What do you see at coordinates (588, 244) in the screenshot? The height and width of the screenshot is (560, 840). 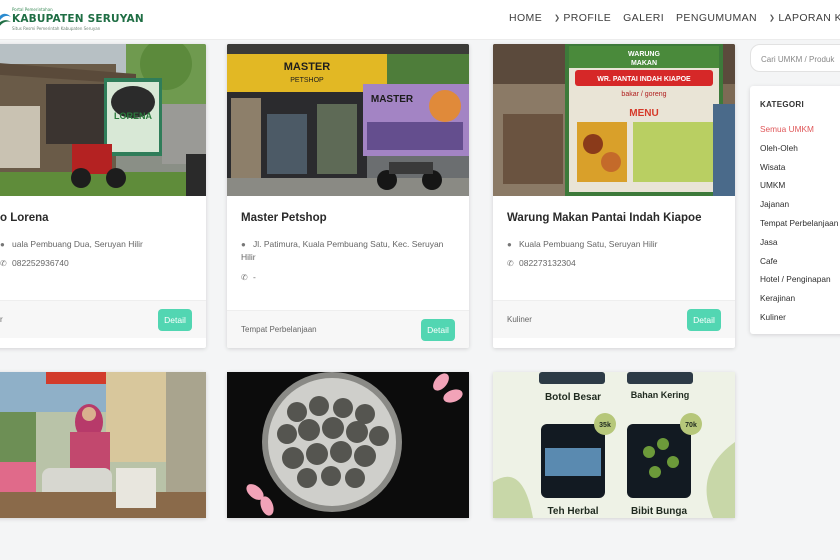 I see `umkm-address-text: Kuala Pembuang Satu, Seruyan Hilir` at bounding box center [588, 244].